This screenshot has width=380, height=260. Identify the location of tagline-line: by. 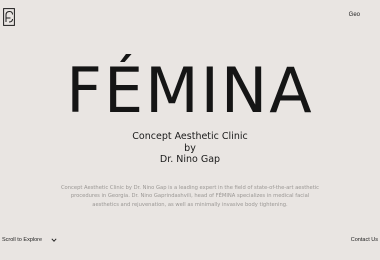
(190, 148).